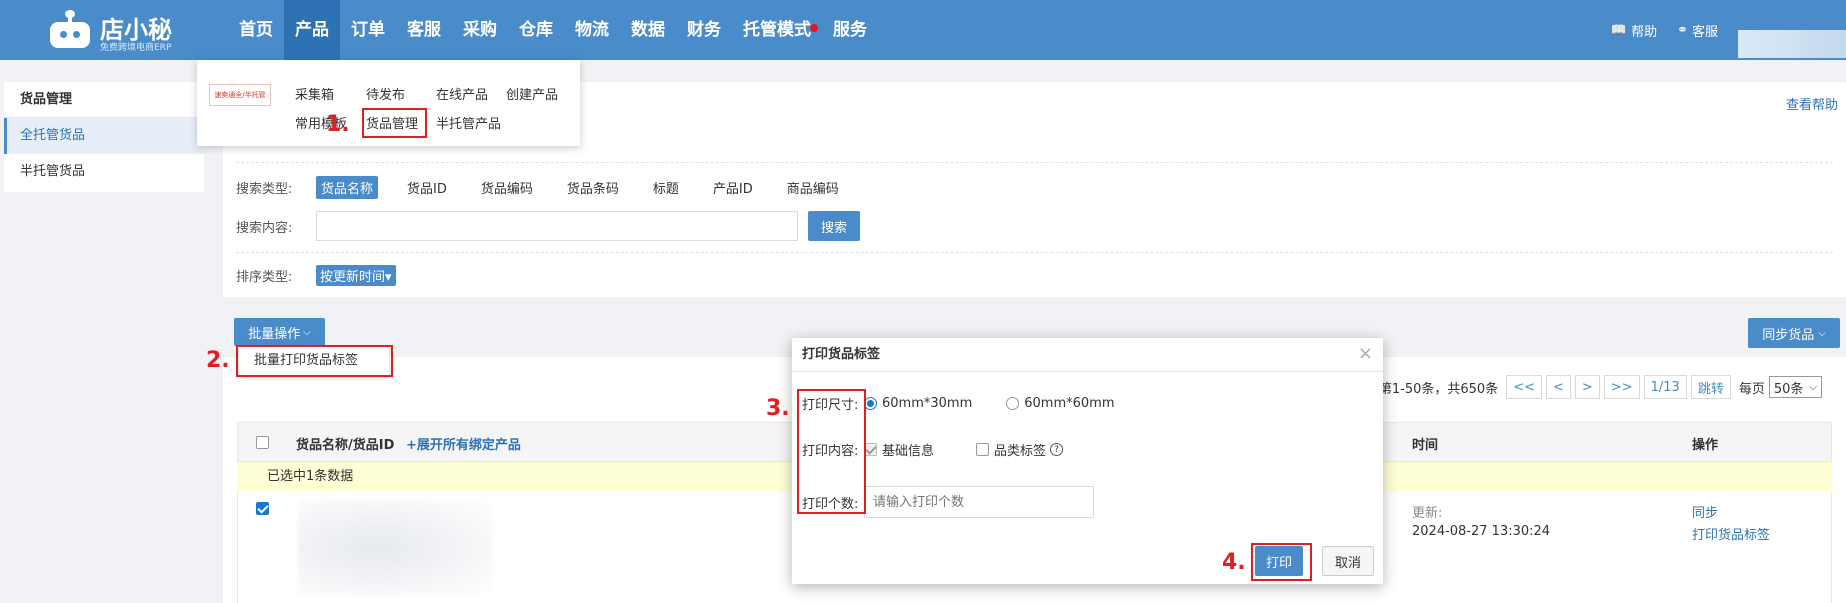  I want to click on annotation-box-form-labels, so click(831, 451).